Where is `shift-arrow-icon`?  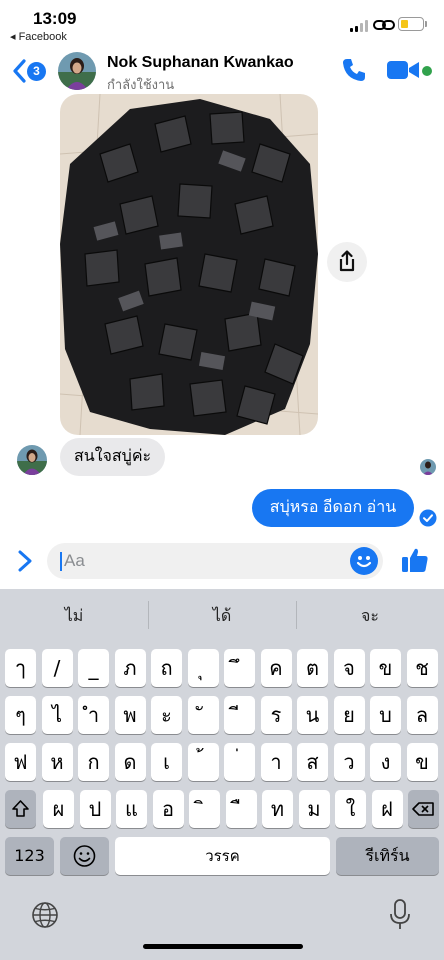
shift-arrow-icon is located at coordinates (20, 808).